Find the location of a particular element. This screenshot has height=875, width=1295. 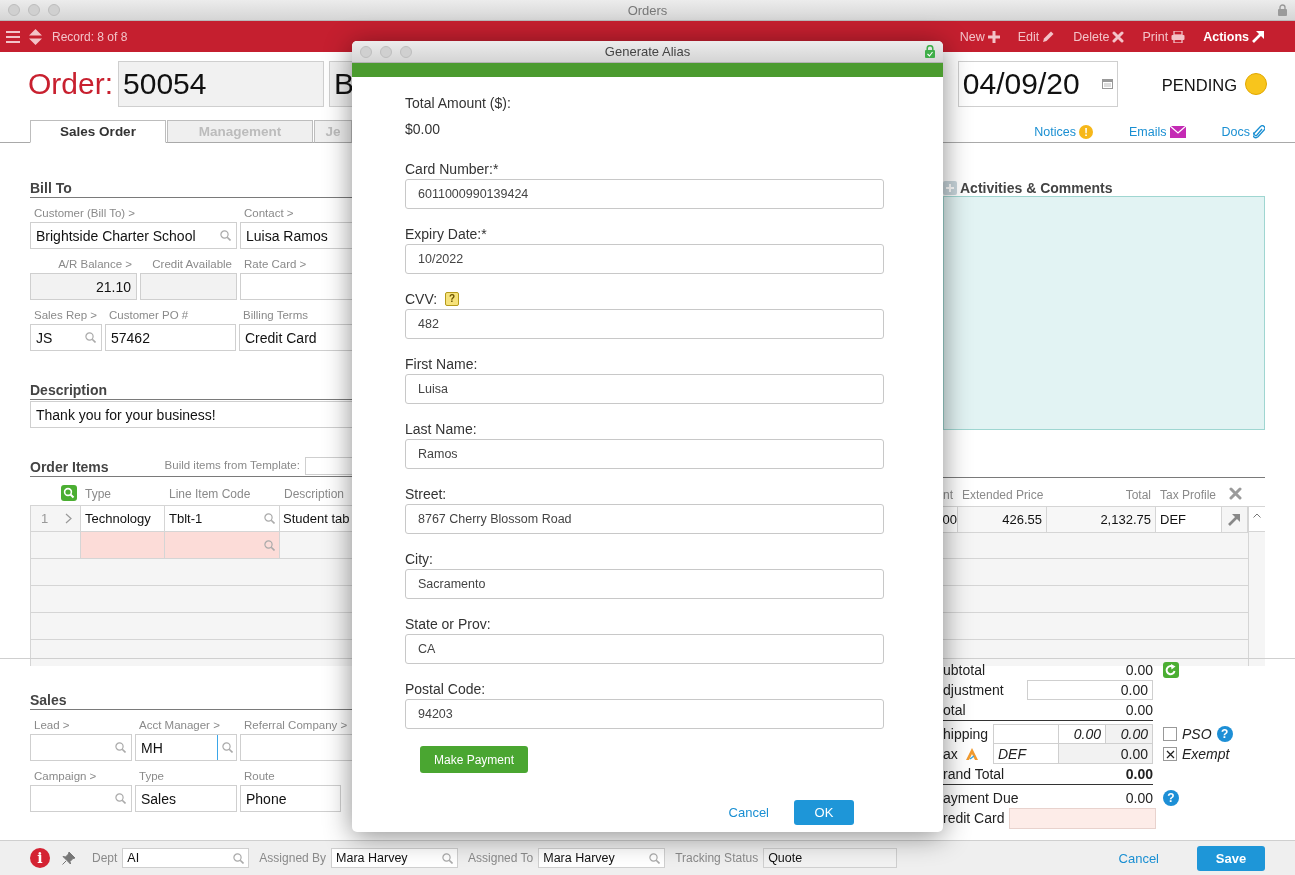

search-button is located at coordinates (226, 747).